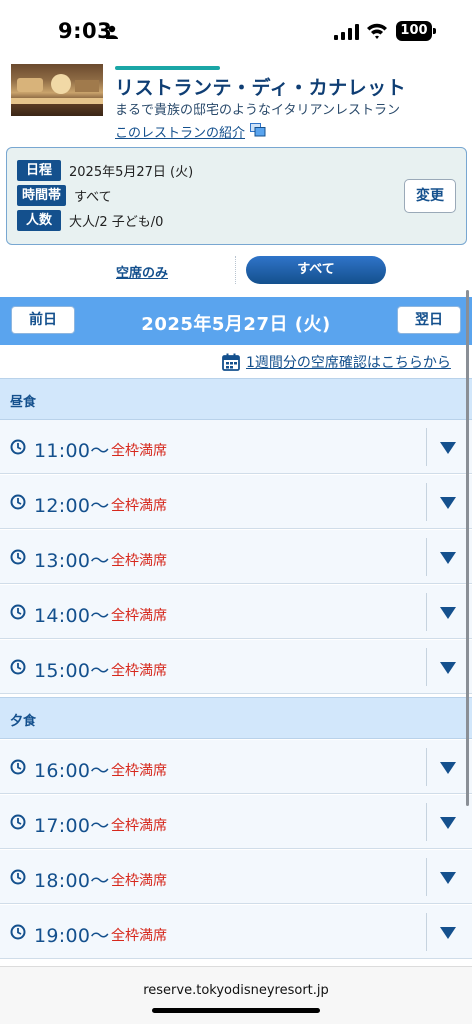 The height and width of the screenshot is (1024, 472). Describe the element at coordinates (467, 548) in the screenshot. I see `scrollbar` at that location.